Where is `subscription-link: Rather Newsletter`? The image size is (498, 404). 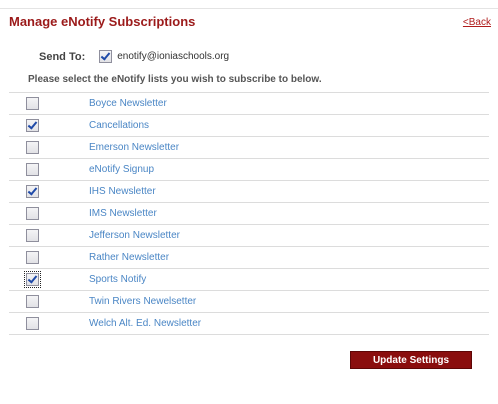
subscription-link: Rather Newsletter is located at coordinates (129, 257).